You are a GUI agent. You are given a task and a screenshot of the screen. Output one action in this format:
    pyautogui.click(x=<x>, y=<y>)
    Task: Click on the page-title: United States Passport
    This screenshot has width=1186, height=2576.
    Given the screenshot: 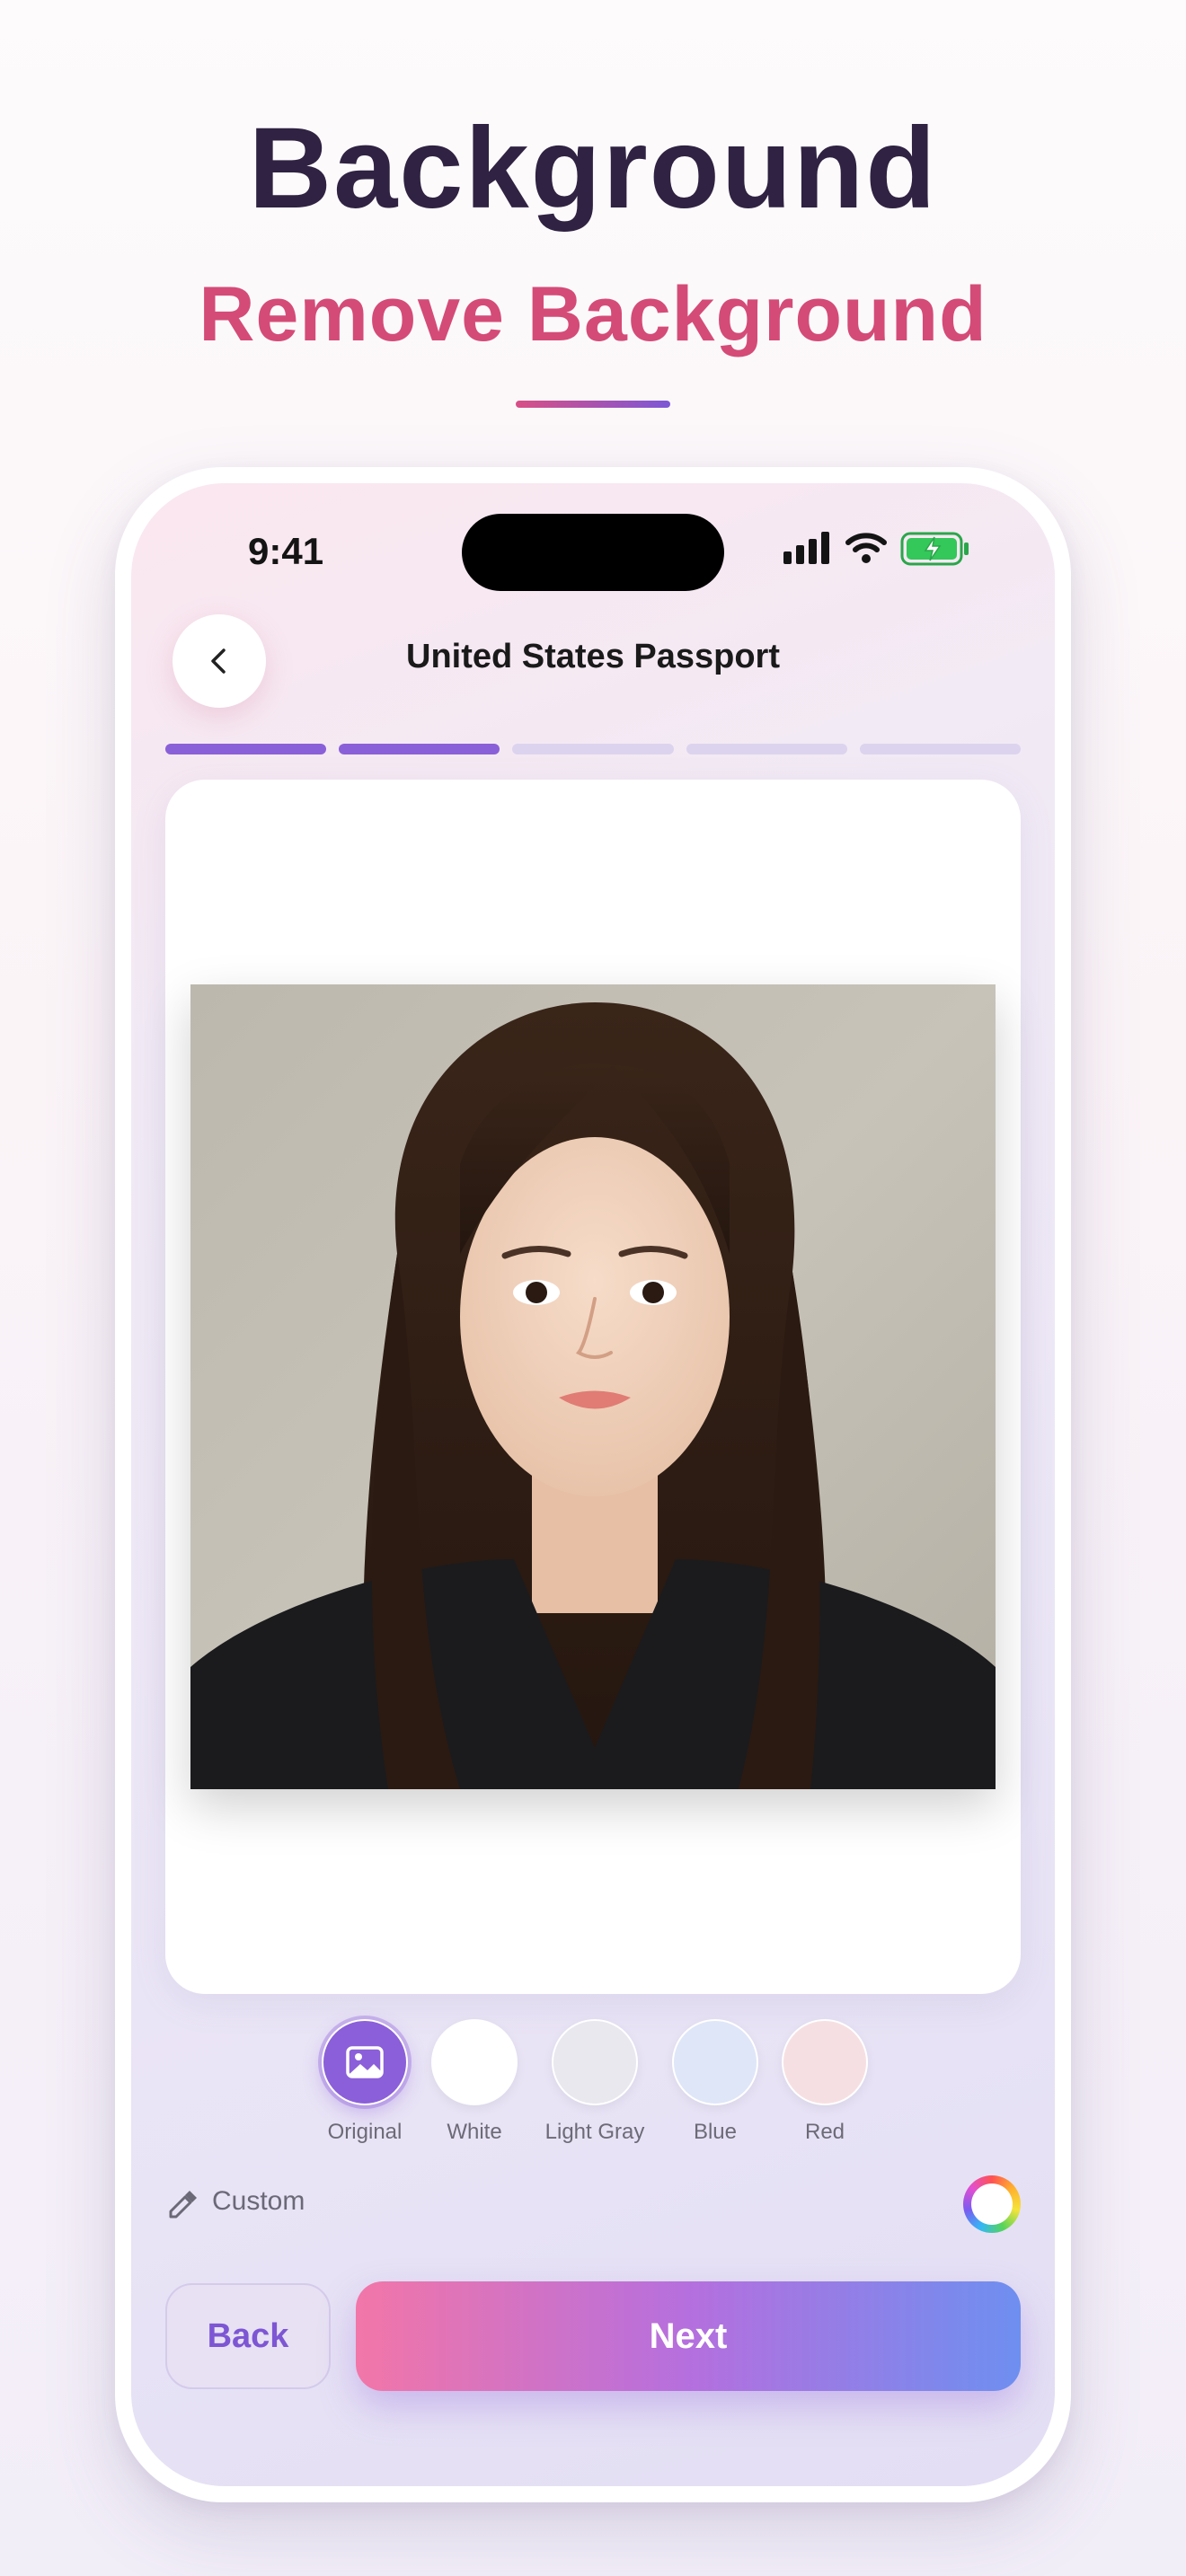 What is the action you would take?
    pyautogui.click(x=593, y=656)
    